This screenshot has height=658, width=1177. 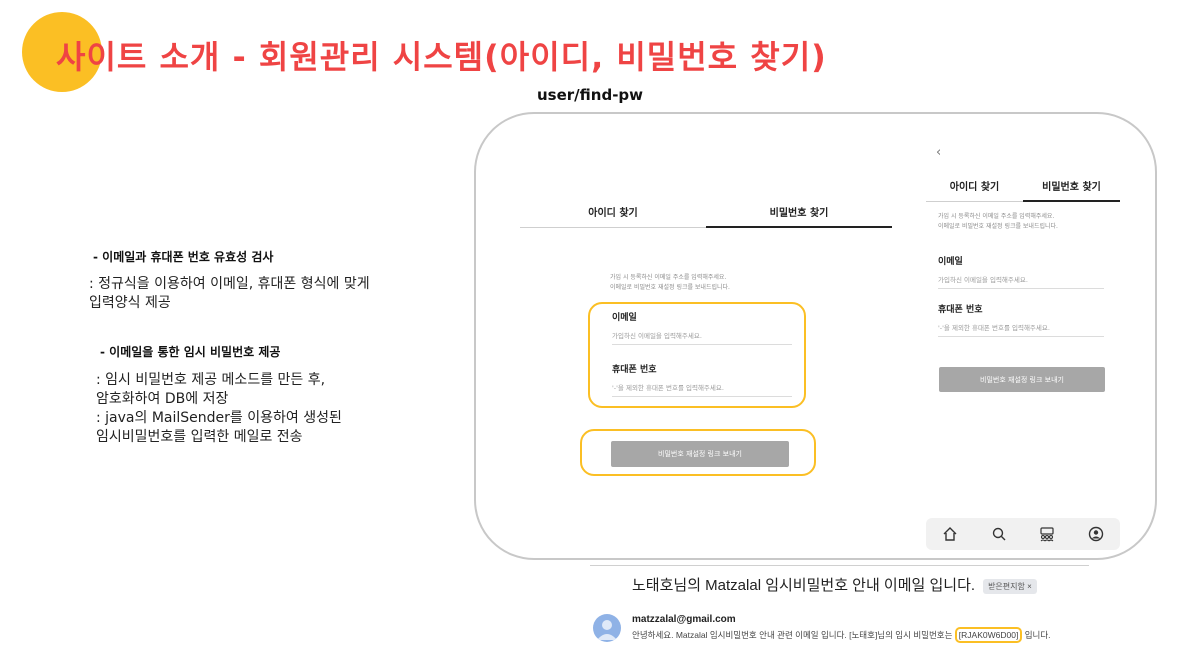 I want to click on mobile-hint-line2: 이메일로 비밀번호 재설정 링크를 보내드립니다., so click(x=998, y=226).